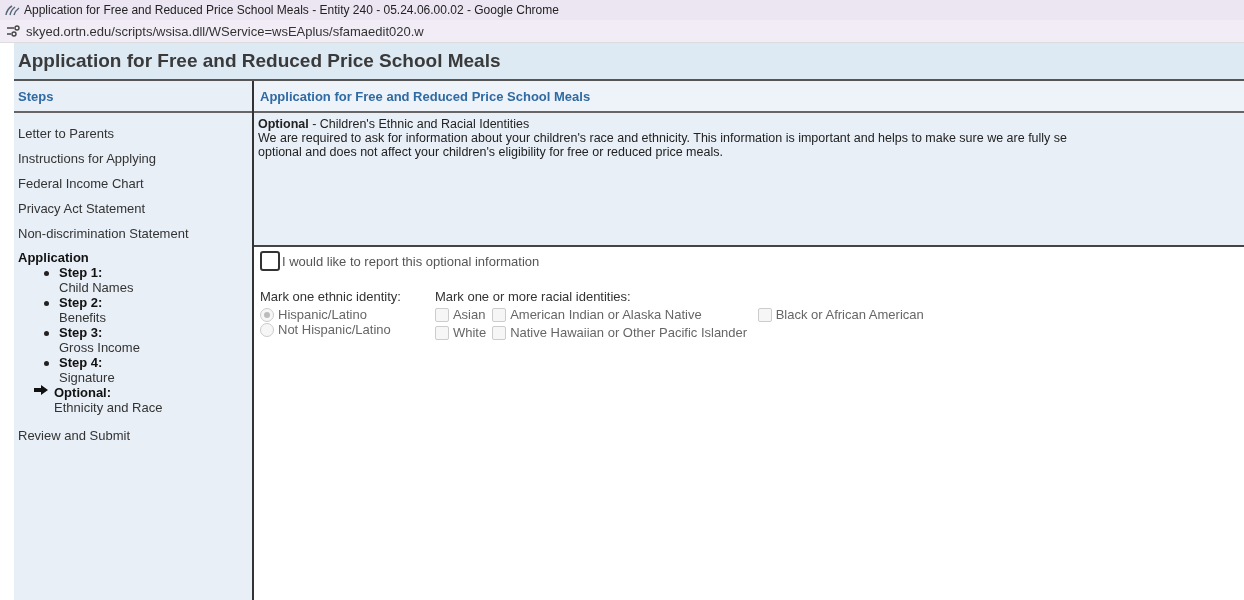 The height and width of the screenshot is (600, 1244). What do you see at coordinates (533, 296) in the screenshot?
I see `racial-label: Mark one or more racial identities:` at bounding box center [533, 296].